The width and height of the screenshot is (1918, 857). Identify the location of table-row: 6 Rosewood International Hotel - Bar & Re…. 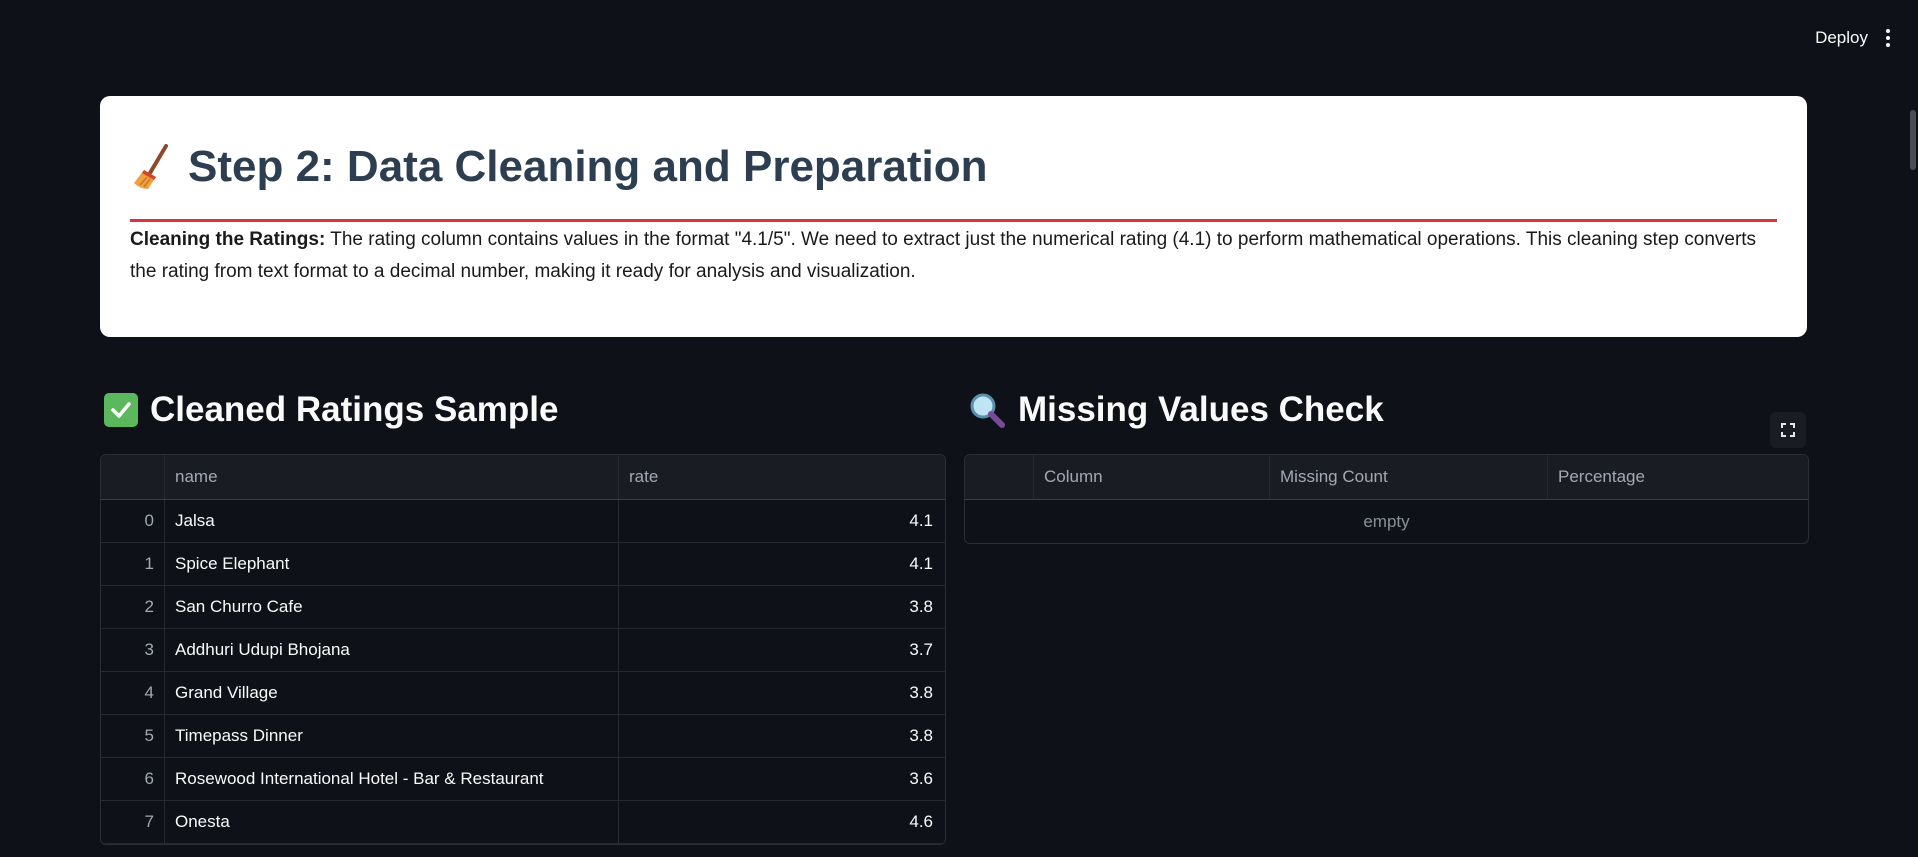
(523, 779).